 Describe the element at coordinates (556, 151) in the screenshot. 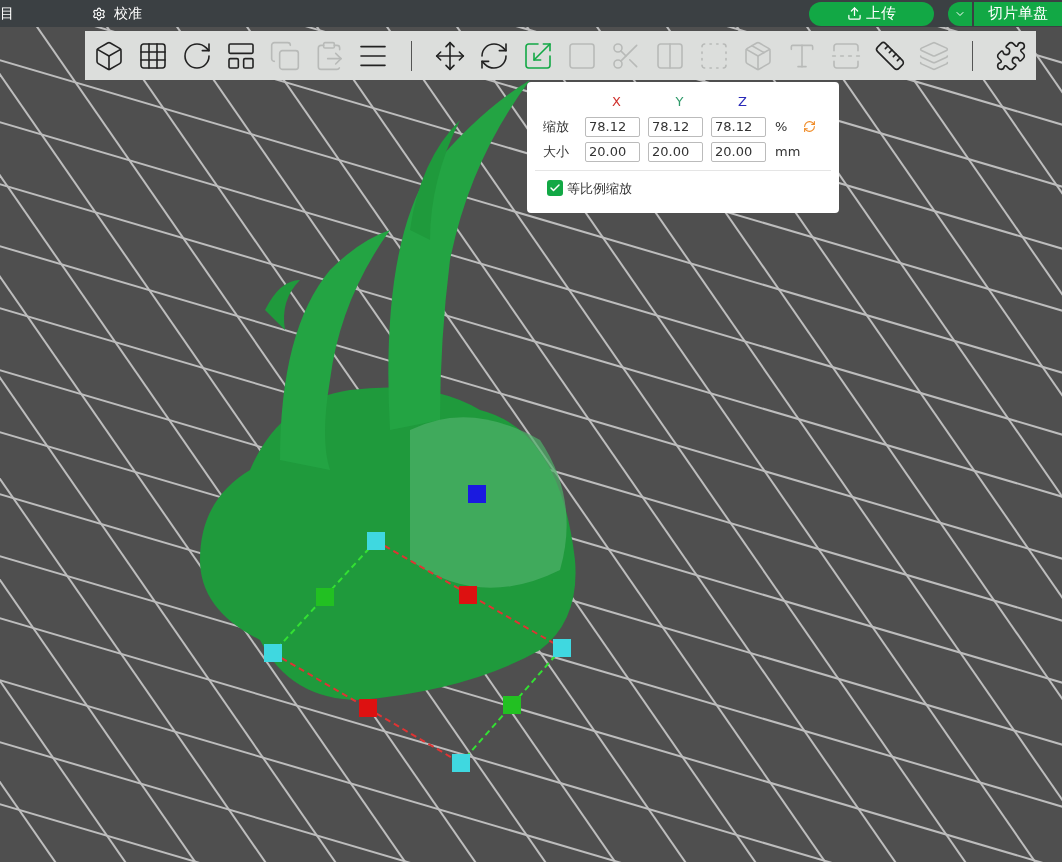

I see `row-label: 大小` at that location.